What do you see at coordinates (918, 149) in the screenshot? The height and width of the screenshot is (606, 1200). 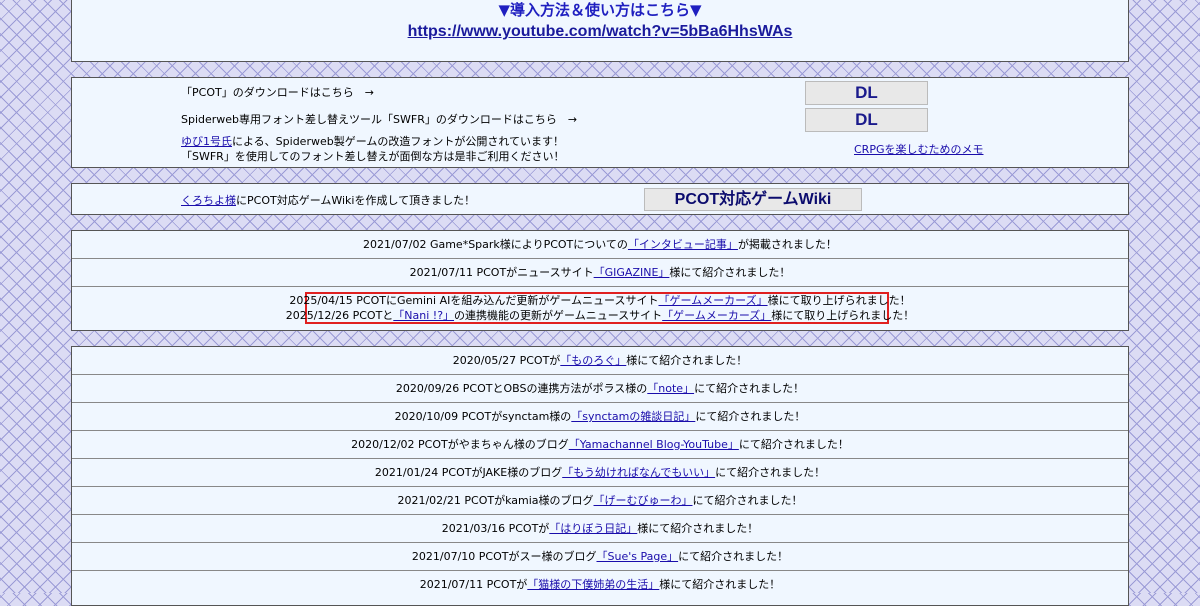 I see `crpg-memo-link: CRPGを楽しむためのメモ` at bounding box center [918, 149].